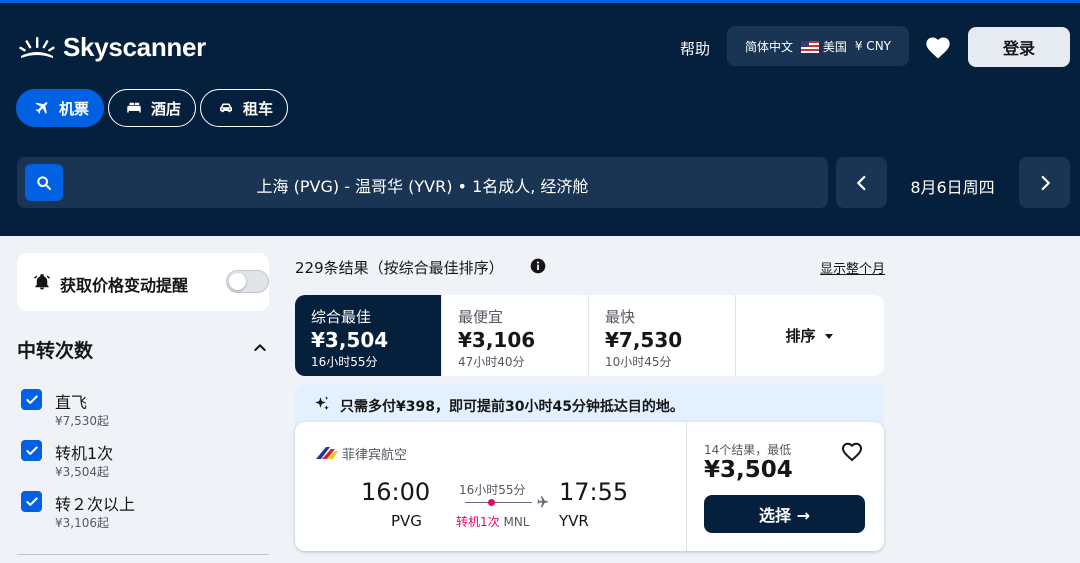 The height and width of the screenshot is (563, 1080). I want to click on tab-hotels: 酒店, so click(152, 108).